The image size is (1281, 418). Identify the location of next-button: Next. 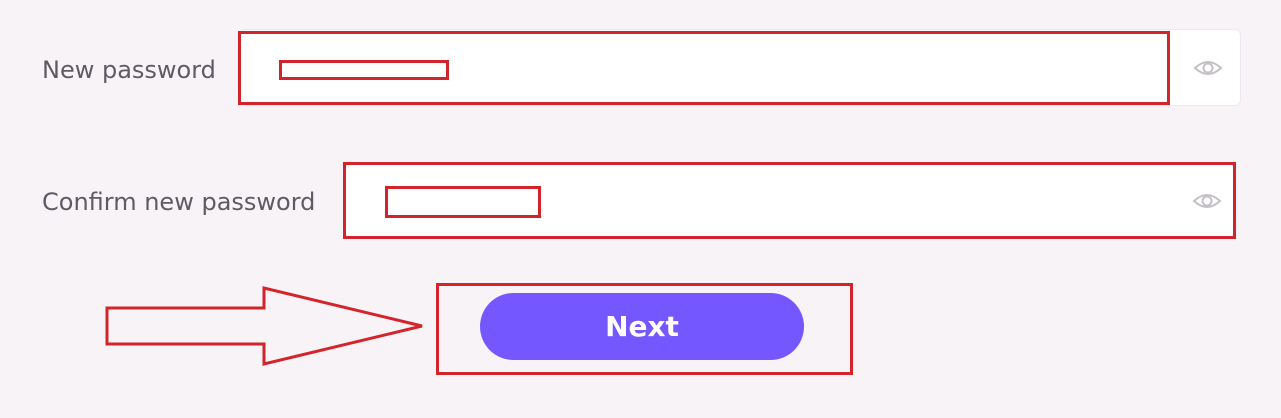
(642, 326).